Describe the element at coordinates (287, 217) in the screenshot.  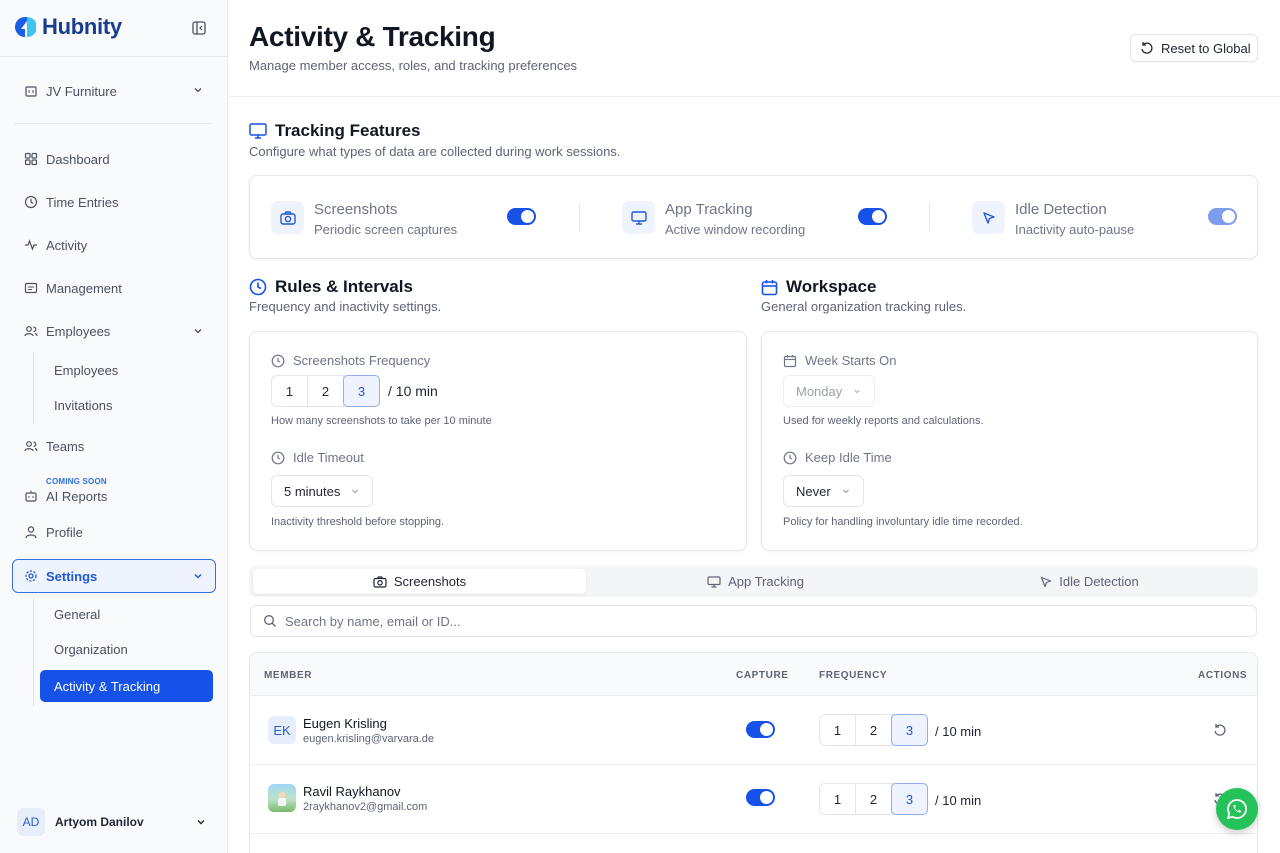
I see `camera-icon` at that location.